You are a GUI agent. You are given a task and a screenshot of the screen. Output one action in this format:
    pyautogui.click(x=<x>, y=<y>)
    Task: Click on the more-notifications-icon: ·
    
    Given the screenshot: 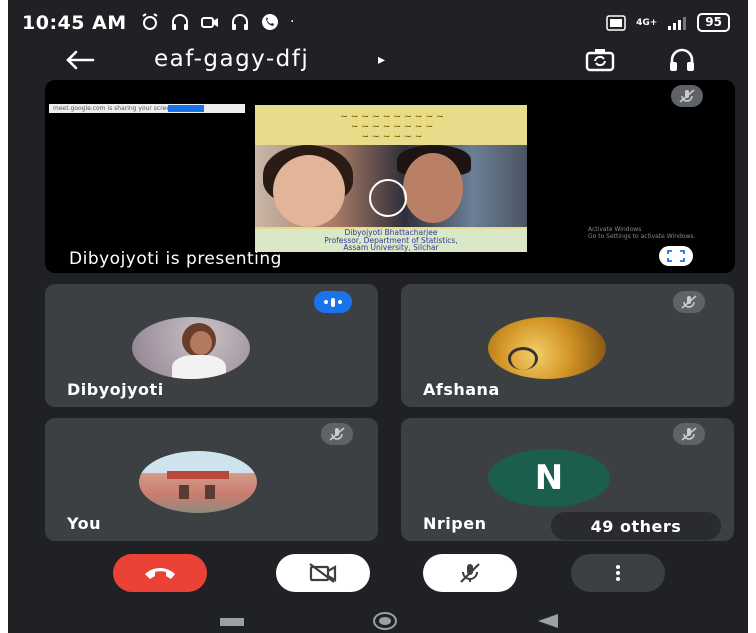 What is the action you would take?
    pyautogui.click(x=292, y=22)
    